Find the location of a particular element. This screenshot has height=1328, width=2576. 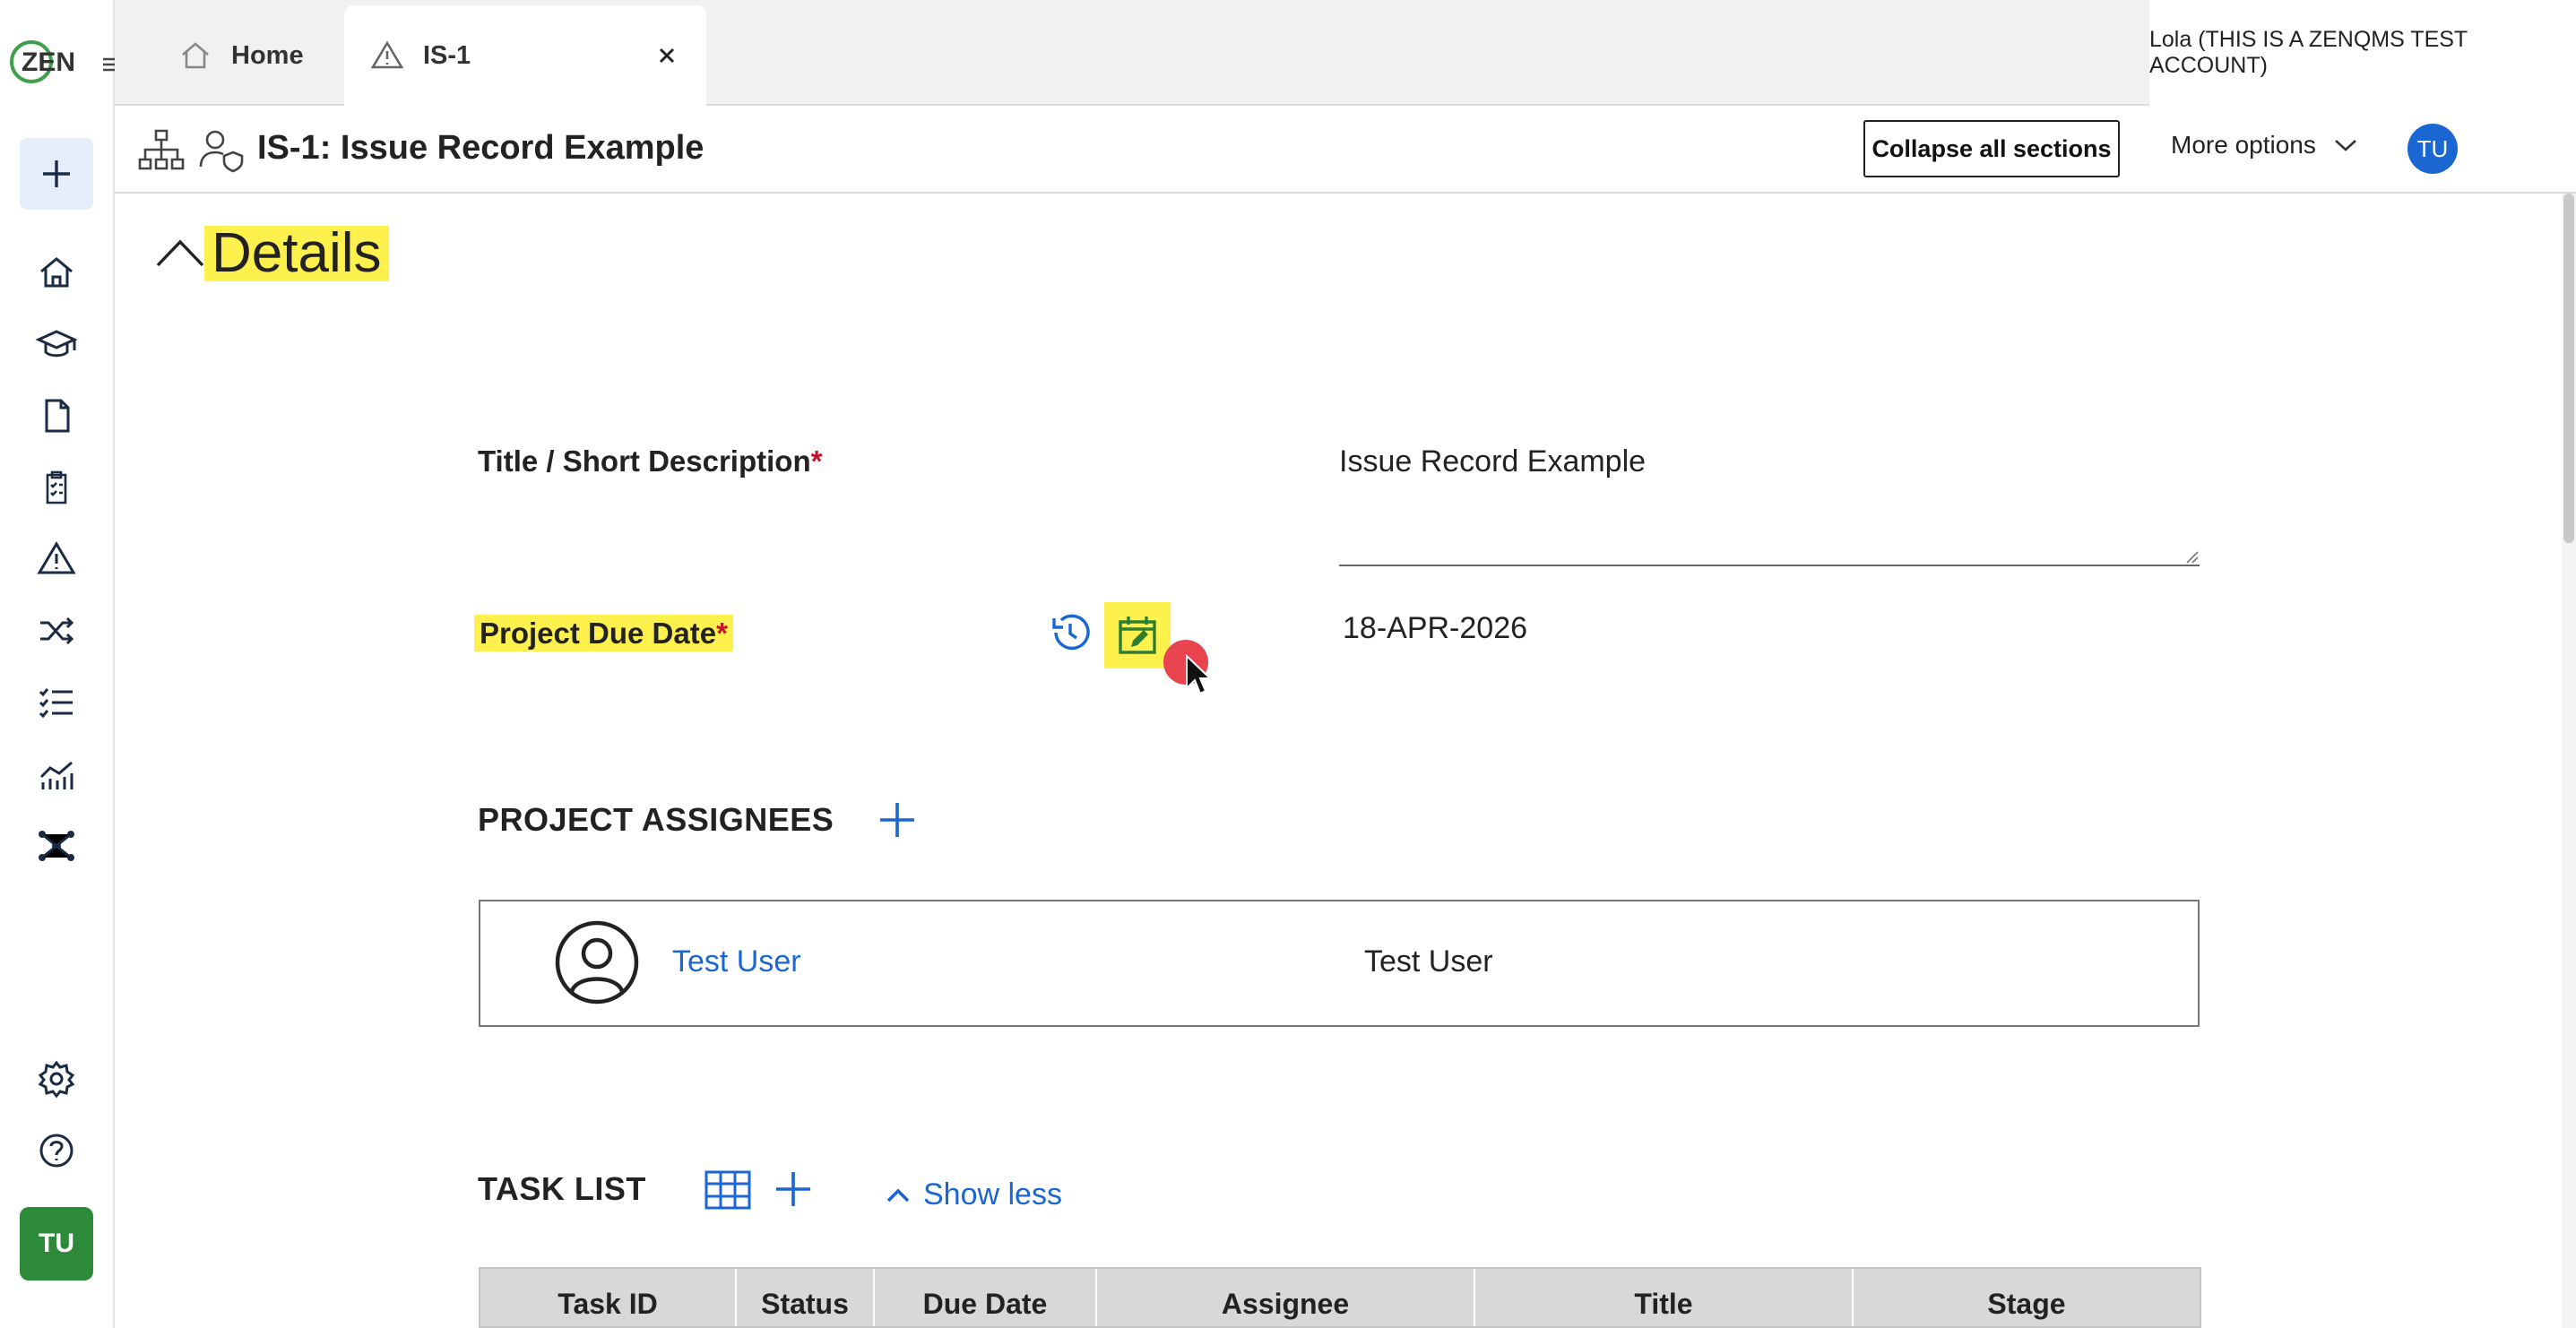

analytics-icon is located at coordinates (56, 775).